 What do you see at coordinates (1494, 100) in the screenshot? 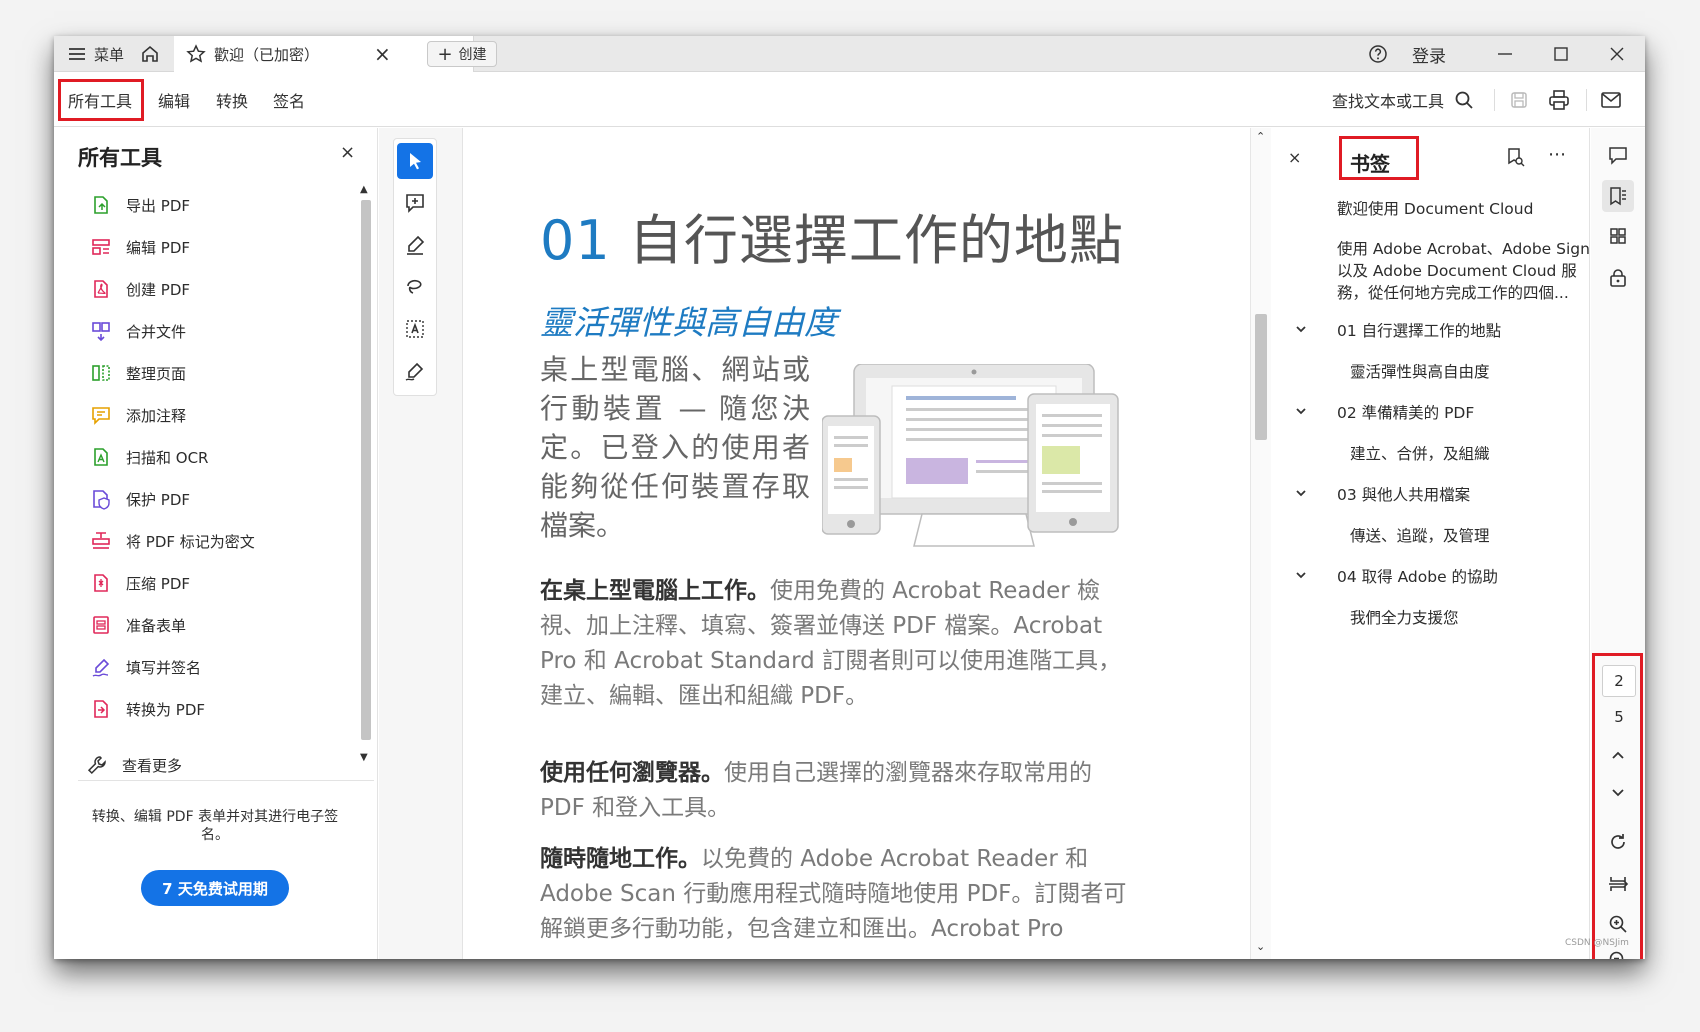
I see `toolbar-divider` at bounding box center [1494, 100].